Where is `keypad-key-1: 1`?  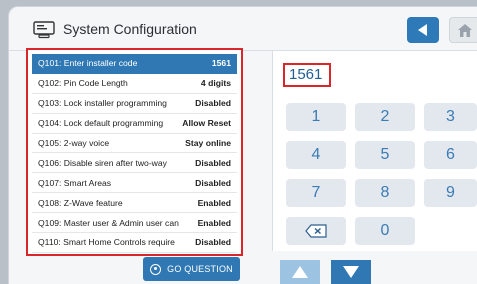
keypad-key-1: 1 is located at coordinates (316, 117).